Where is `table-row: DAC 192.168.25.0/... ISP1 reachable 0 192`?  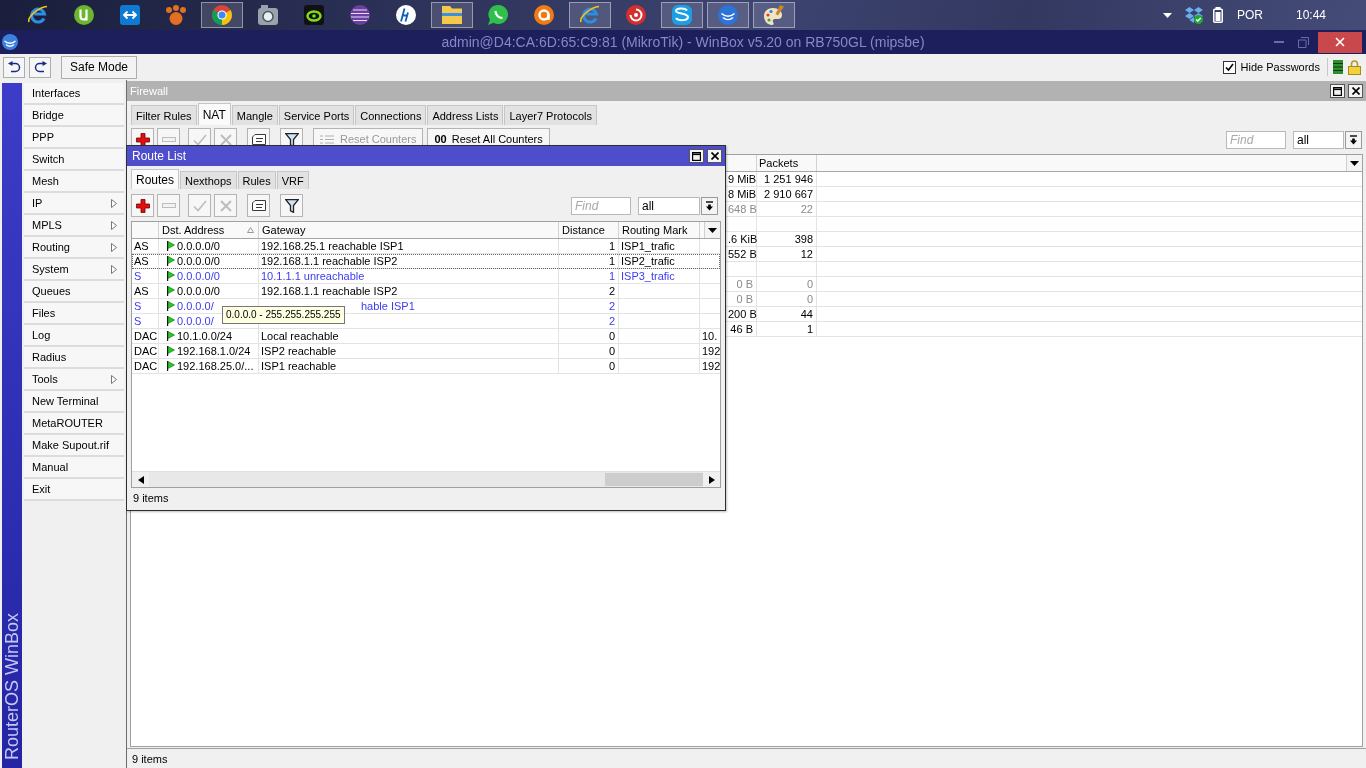
table-row: DAC 192.168.25.0/... ISP1 reachable 0 192 is located at coordinates (426, 366).